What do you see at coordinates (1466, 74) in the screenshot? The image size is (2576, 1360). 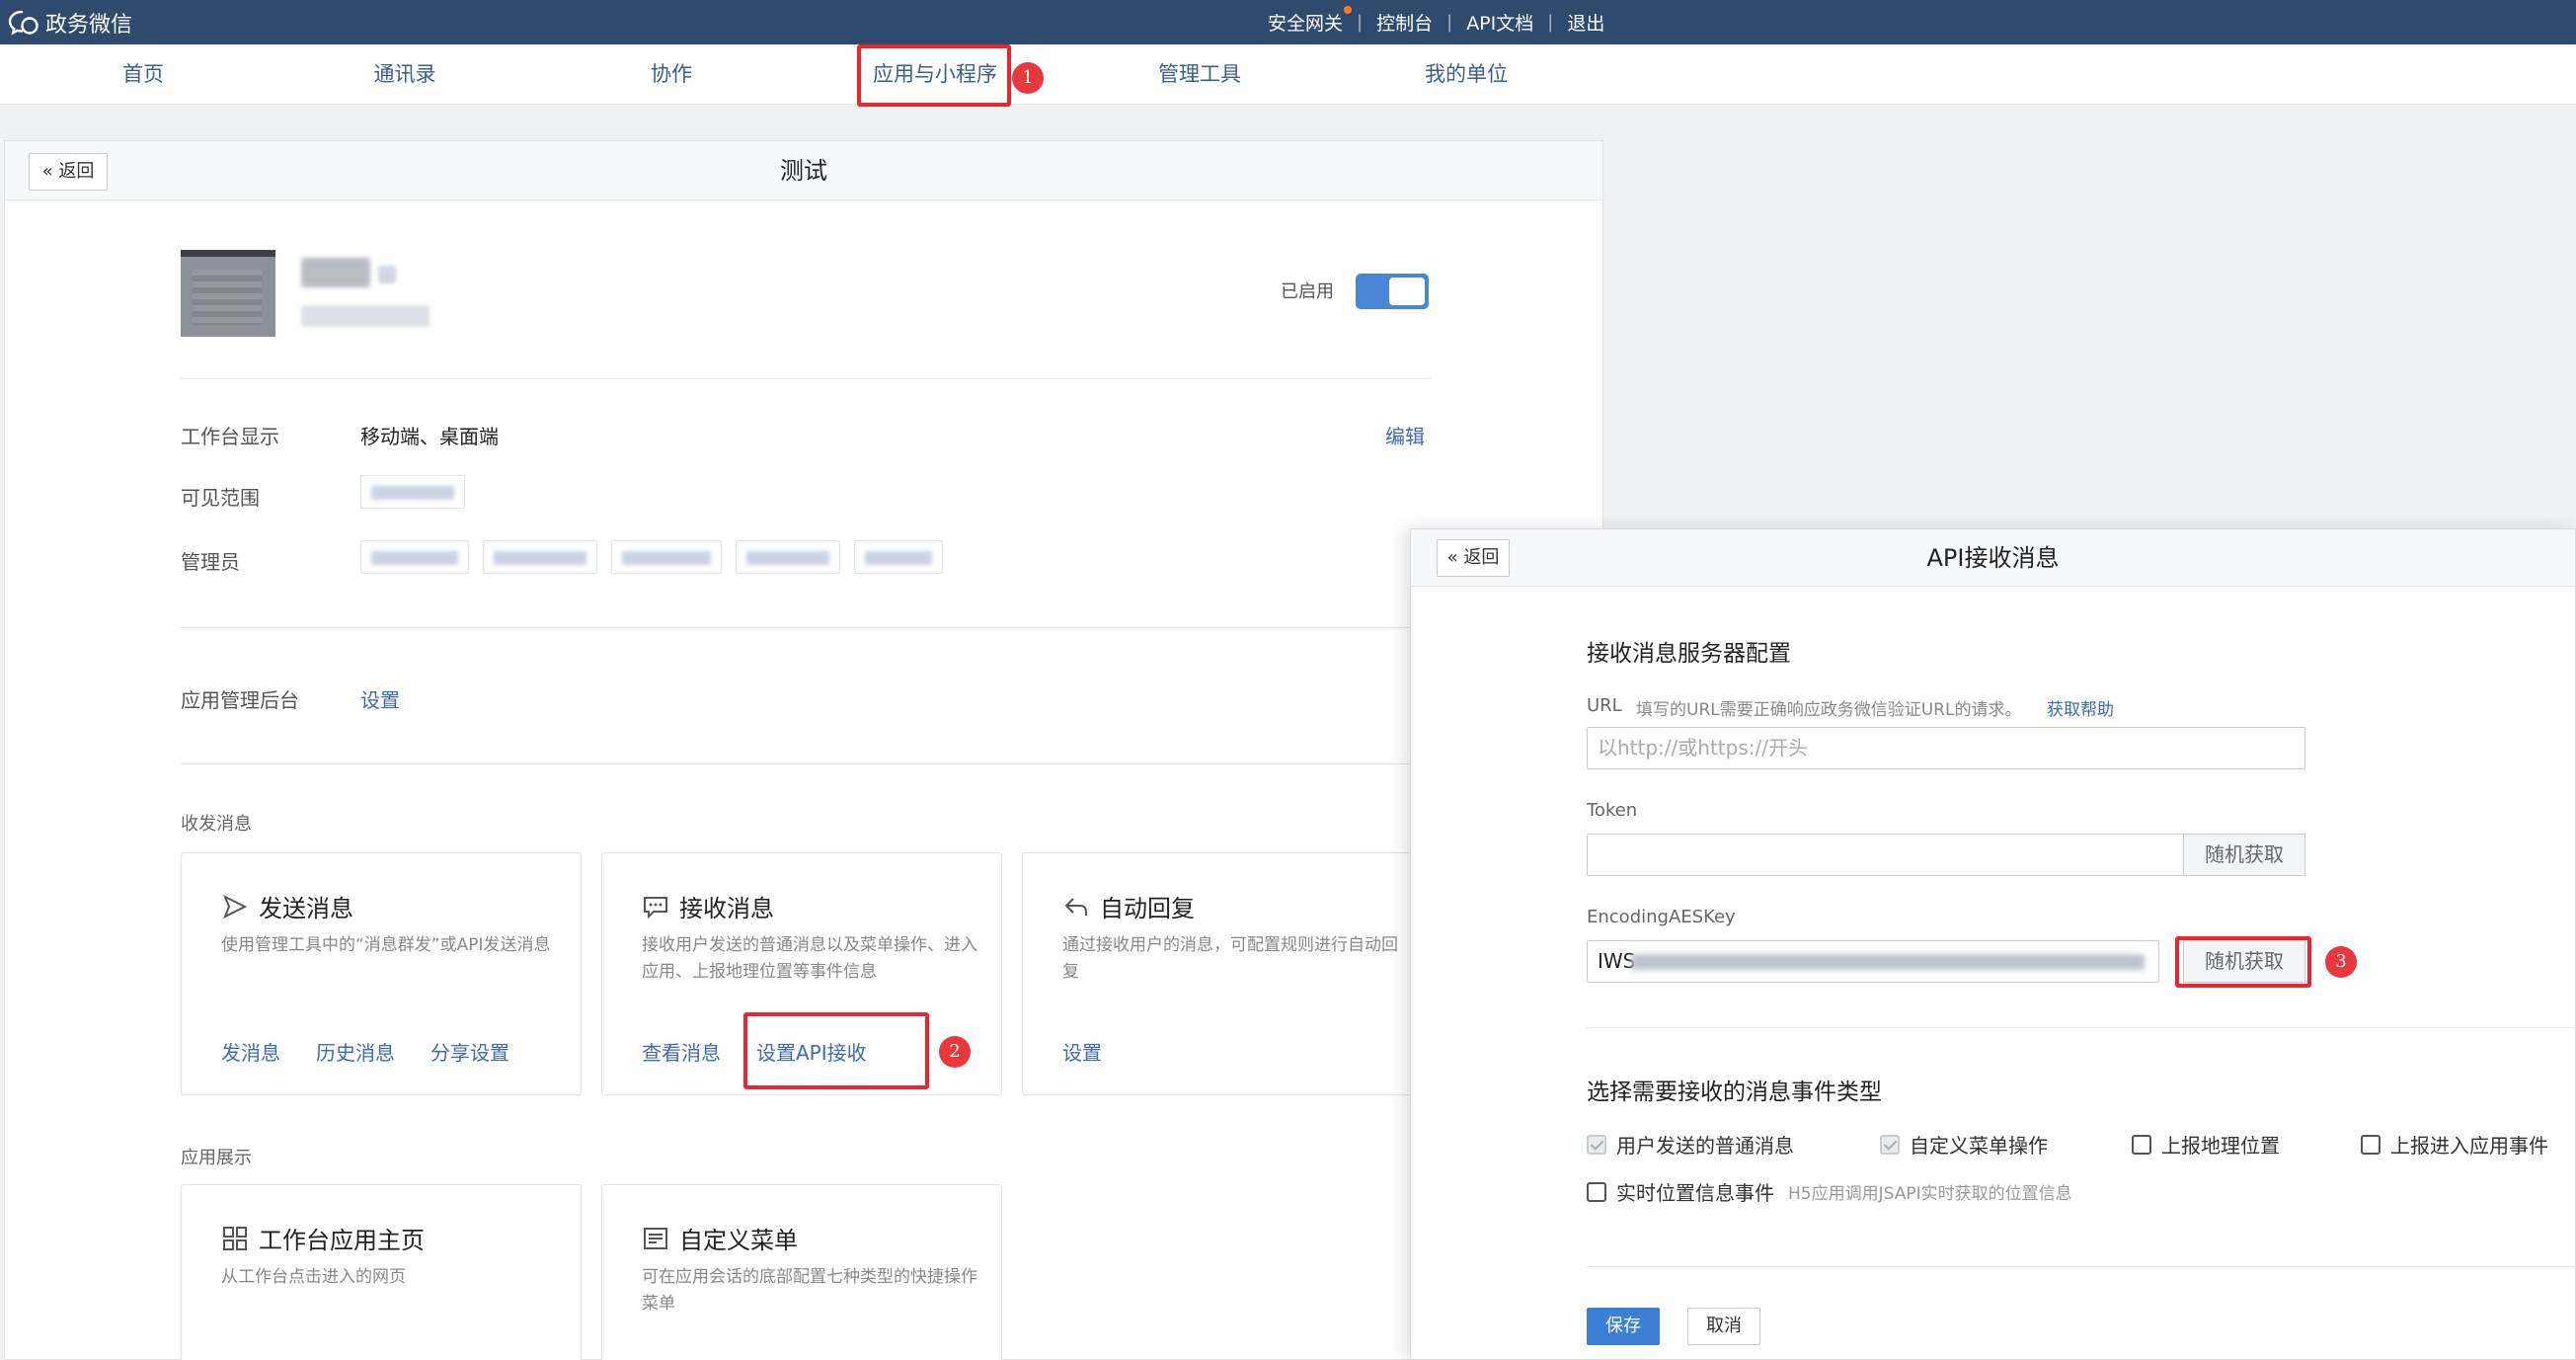 I see `nav-my-unit: 我的单位` at bounding box center [1466, 74].